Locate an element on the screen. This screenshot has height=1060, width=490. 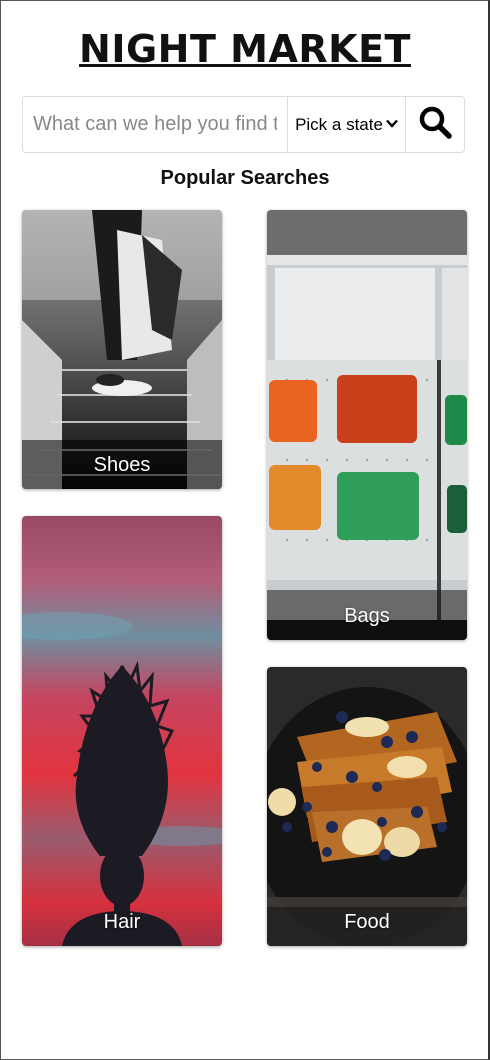
popular-searches-title: Popular Searches is located at coordinates (245, 178).